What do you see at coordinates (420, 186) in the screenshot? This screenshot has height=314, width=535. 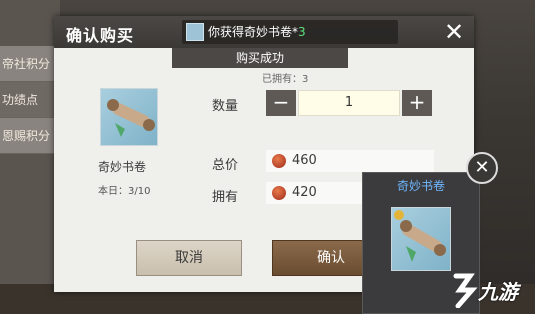 I see `tooltip-title: 奇妙书卷` at bounding box center [420, 186].